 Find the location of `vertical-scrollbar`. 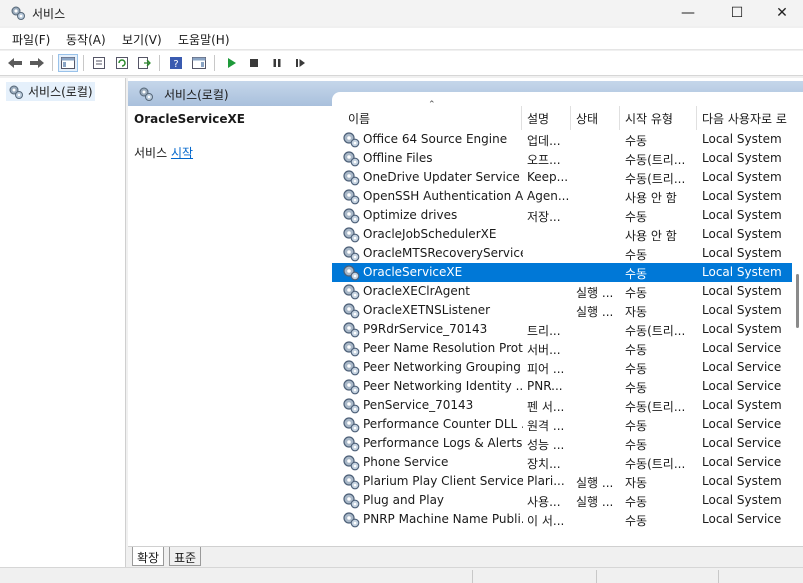

vertical-scrollbar is located at coordinates (797, 329).